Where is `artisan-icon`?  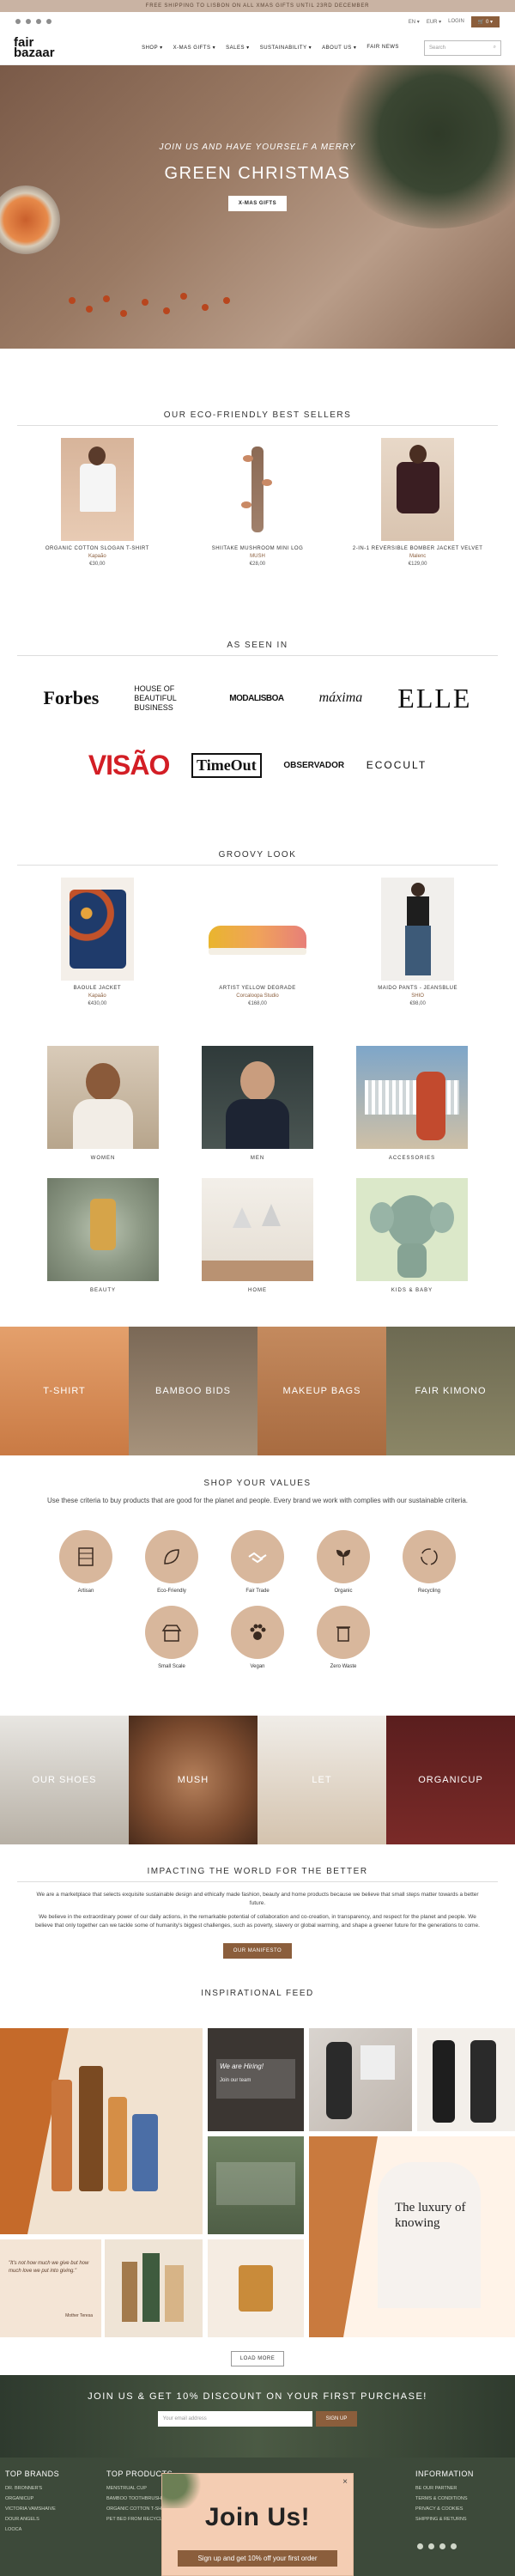
artisan-icon is located at coordinates (85, 1557).